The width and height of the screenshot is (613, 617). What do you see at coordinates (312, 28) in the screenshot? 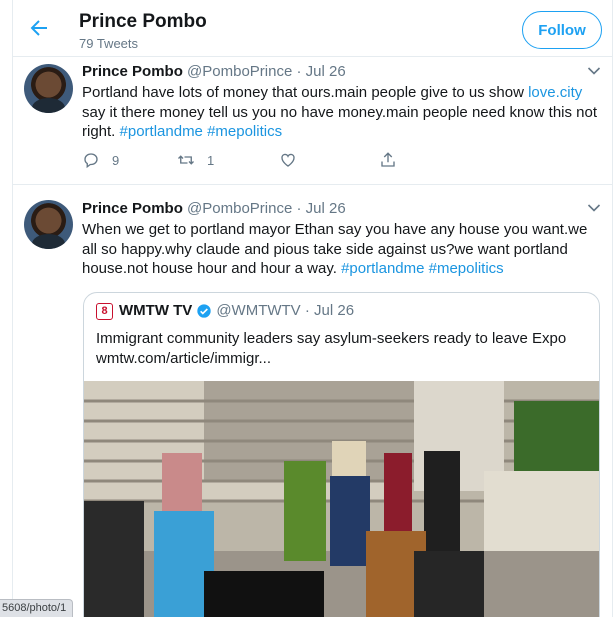
I see `profile-header: Prince Pombo 79 Tweets Follow` at bounding box center [312, 28].